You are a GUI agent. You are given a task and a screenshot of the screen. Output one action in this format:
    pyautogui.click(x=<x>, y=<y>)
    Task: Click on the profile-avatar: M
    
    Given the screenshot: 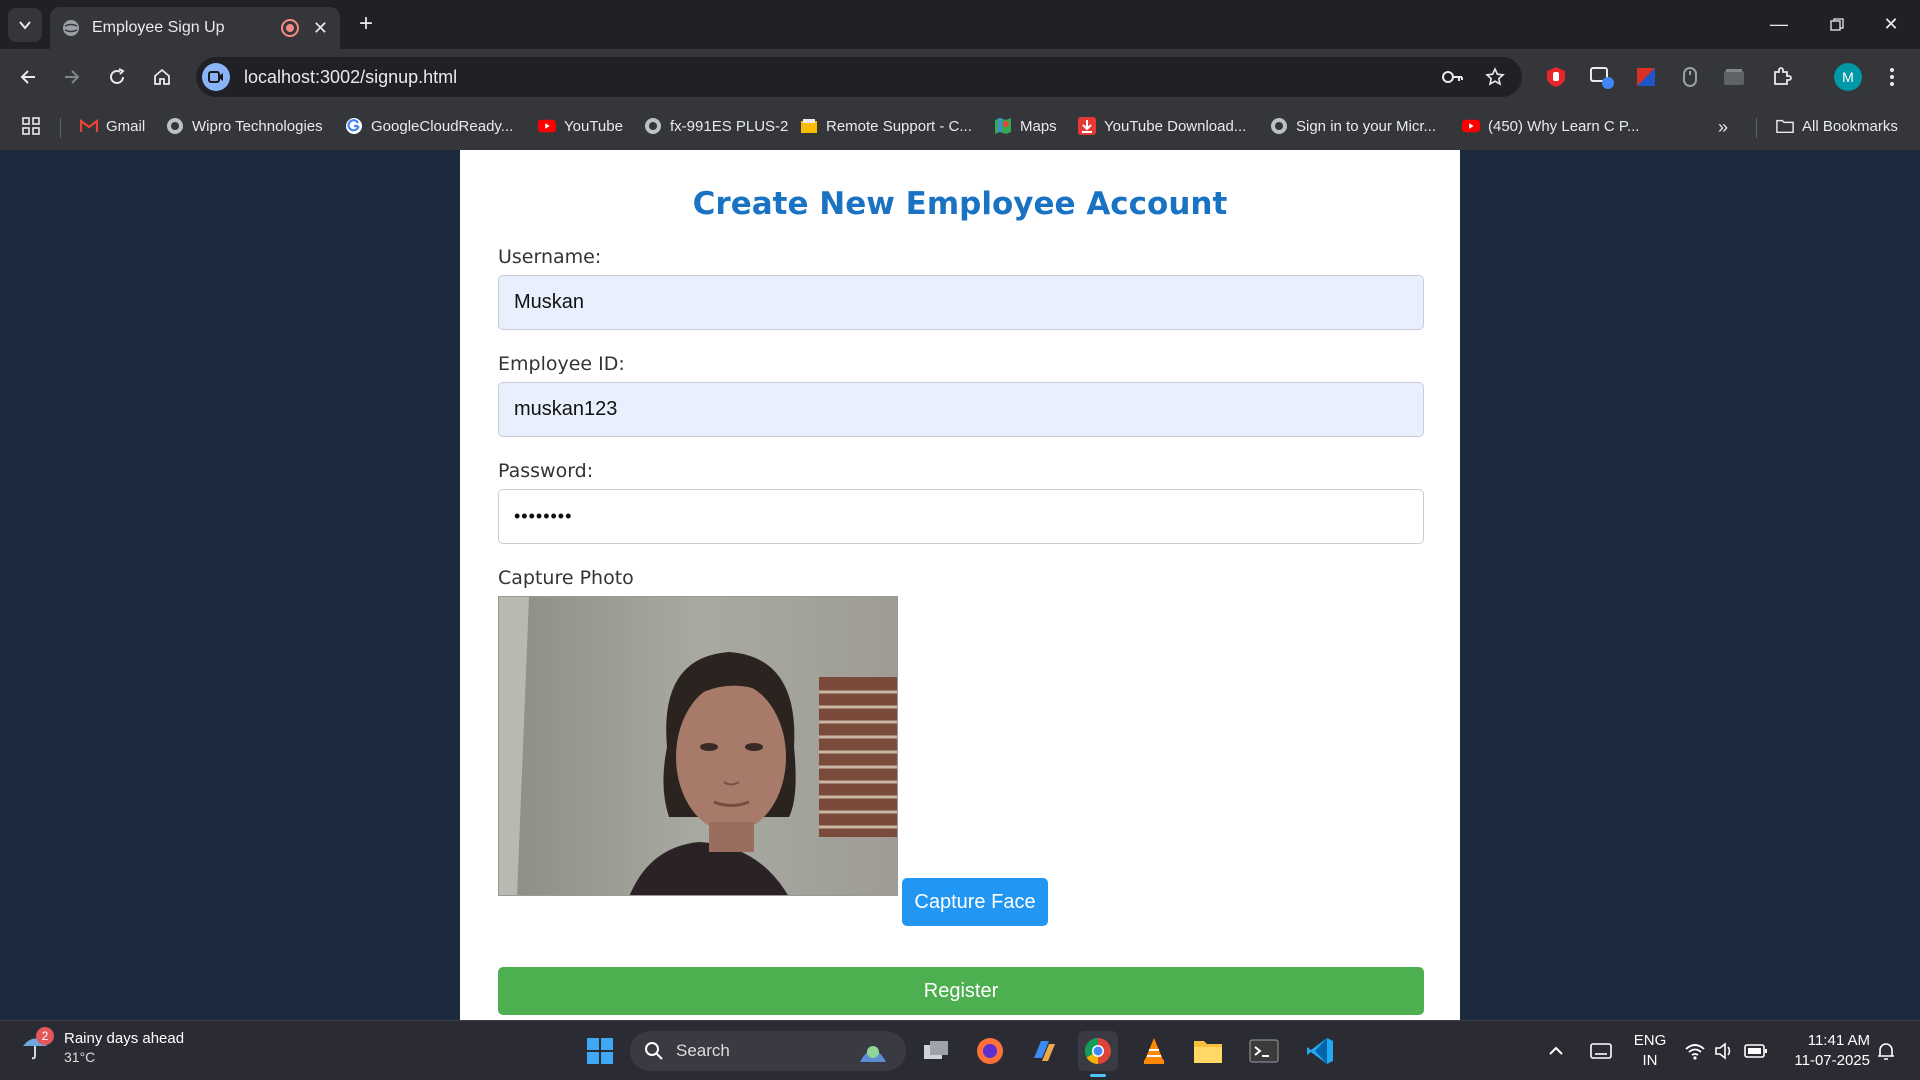 What is the action you would take?
    pyautogui.click(x=1848, y=77)
    